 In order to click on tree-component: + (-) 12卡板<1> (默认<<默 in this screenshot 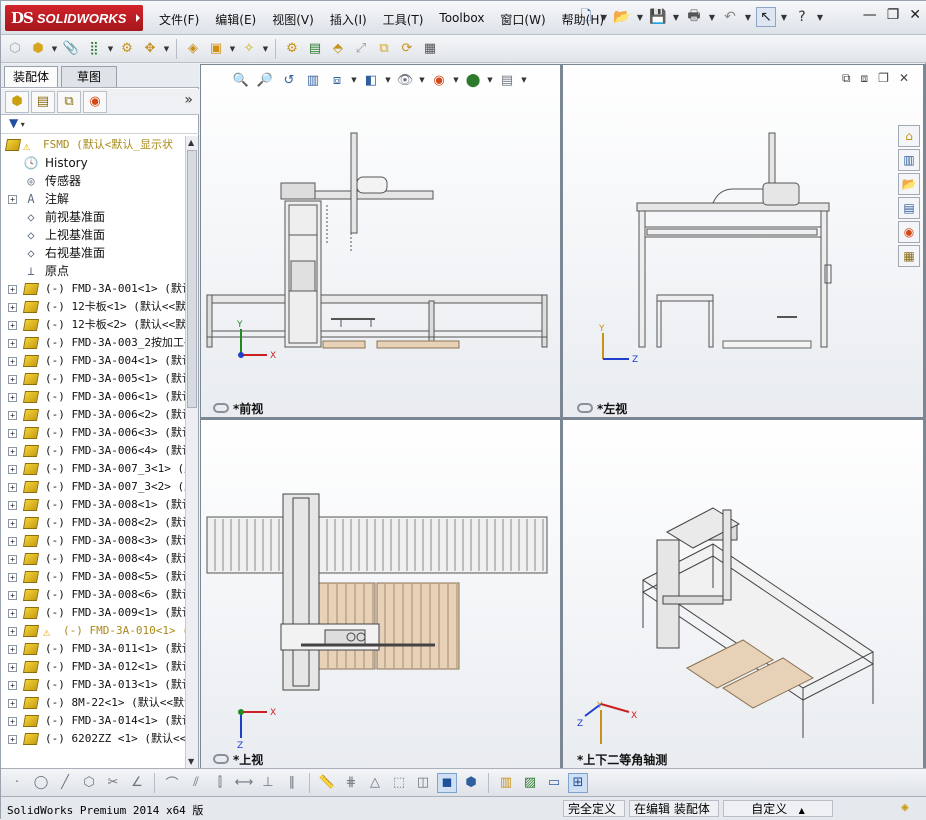, I will do `click(93, 307)`.